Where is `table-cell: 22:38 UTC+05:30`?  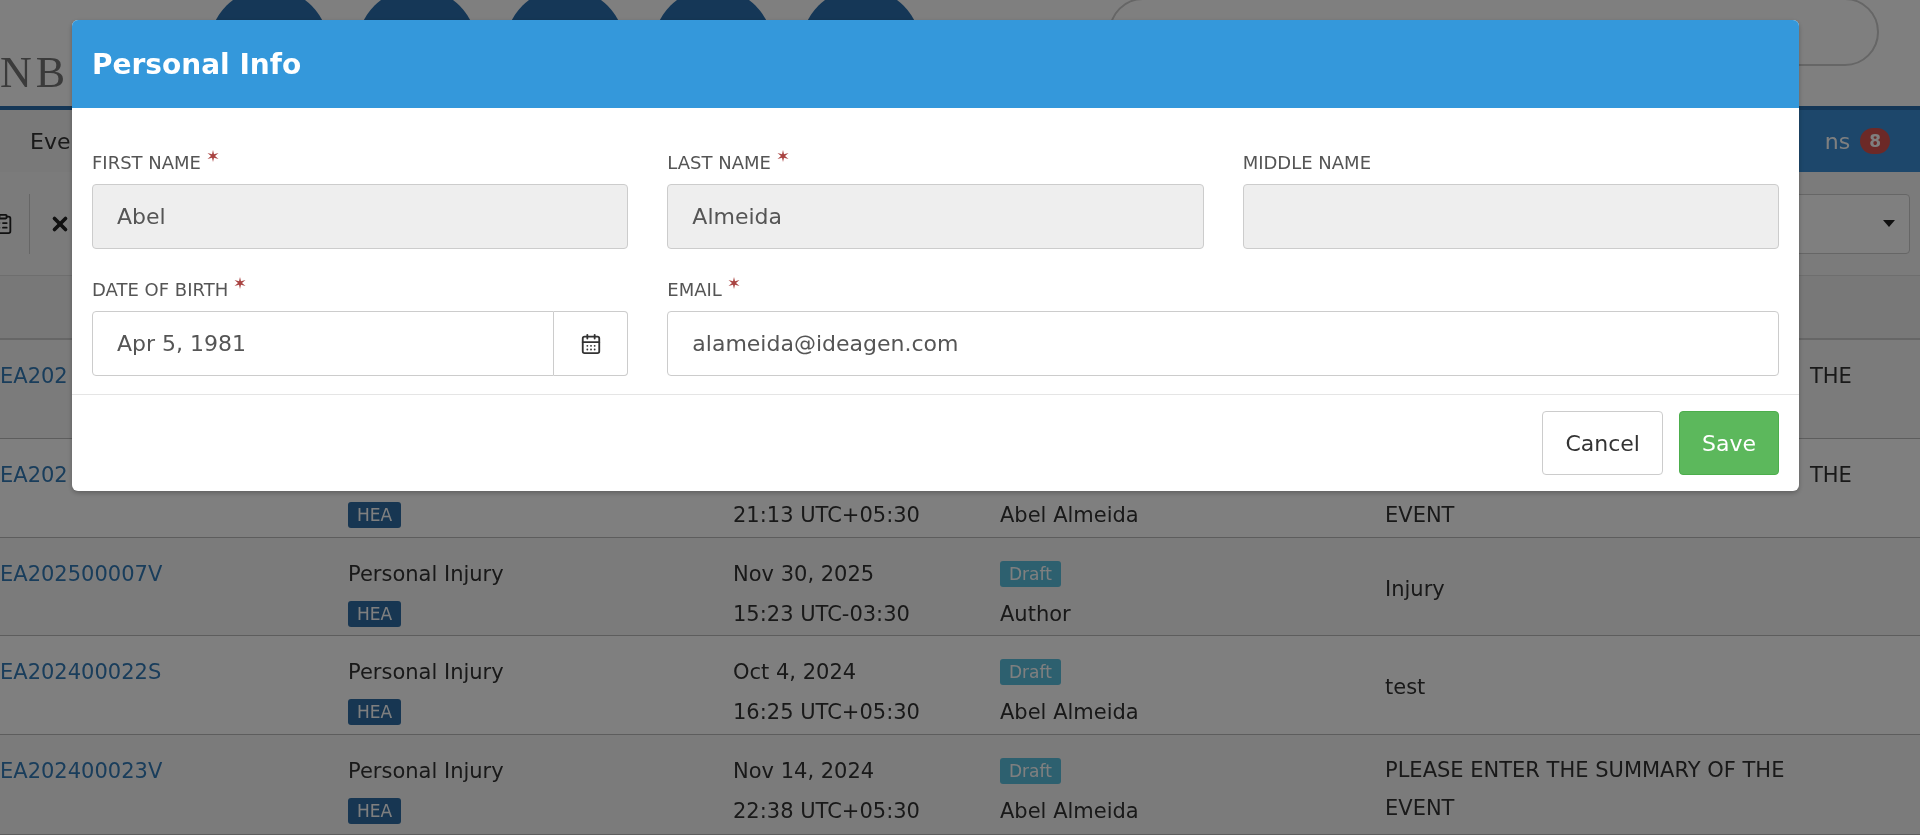 table-cell: 22:38 UTC+05:30 is located at coordinates (826, 811).